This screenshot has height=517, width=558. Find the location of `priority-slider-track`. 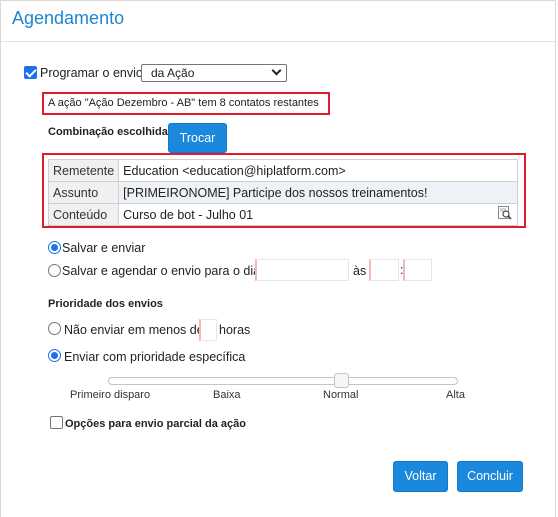

priority-slider-track is located at coordinates (283, 381).